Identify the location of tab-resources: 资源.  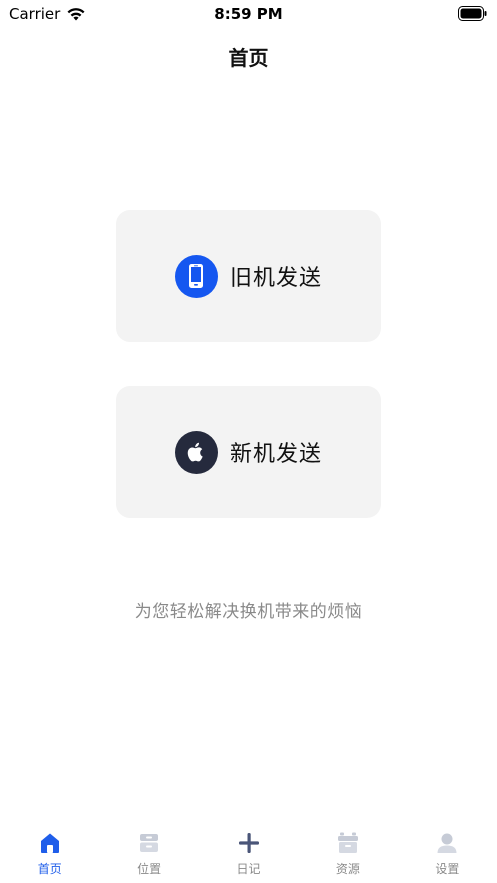
(347, 851).